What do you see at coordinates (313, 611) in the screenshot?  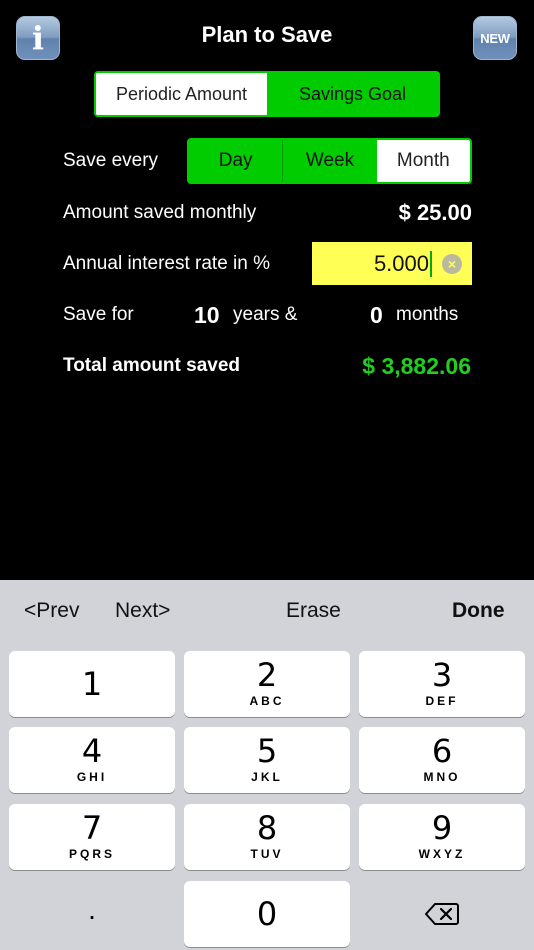 I see `erase-button: Erase` at bounding box center [313, 611].